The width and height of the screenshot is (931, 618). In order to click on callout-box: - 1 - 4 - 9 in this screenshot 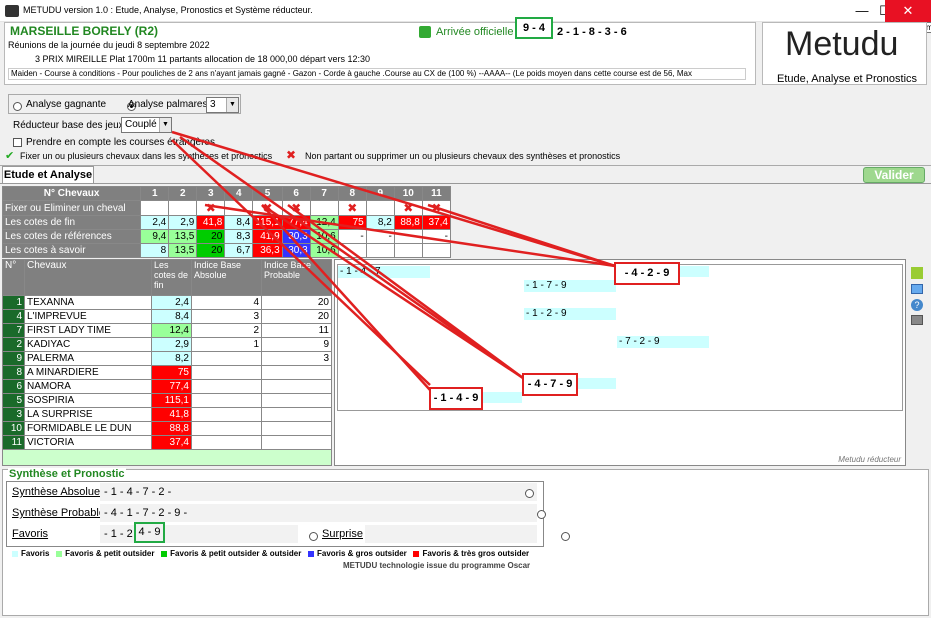, I will do `click(456, 398)`.